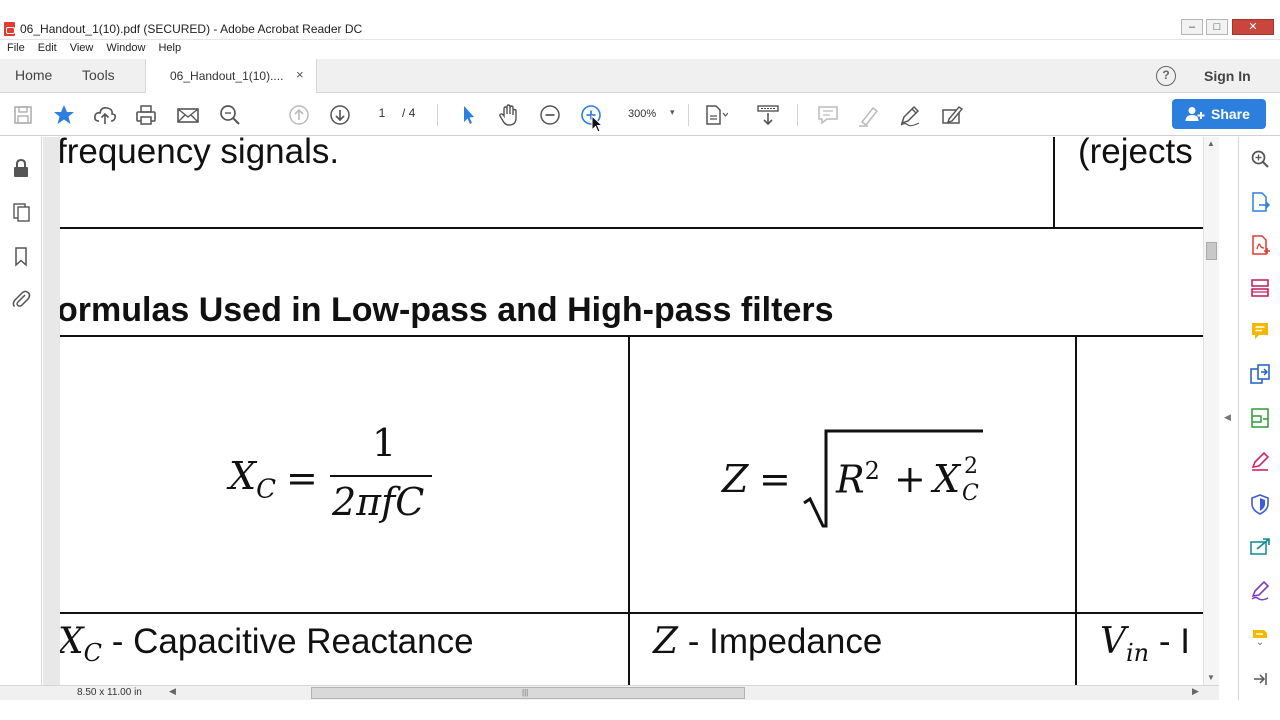  What do you see at coordinates (299, 115) in the screenshot?
I see `page-up-icon` at bounding box center [299, 115].